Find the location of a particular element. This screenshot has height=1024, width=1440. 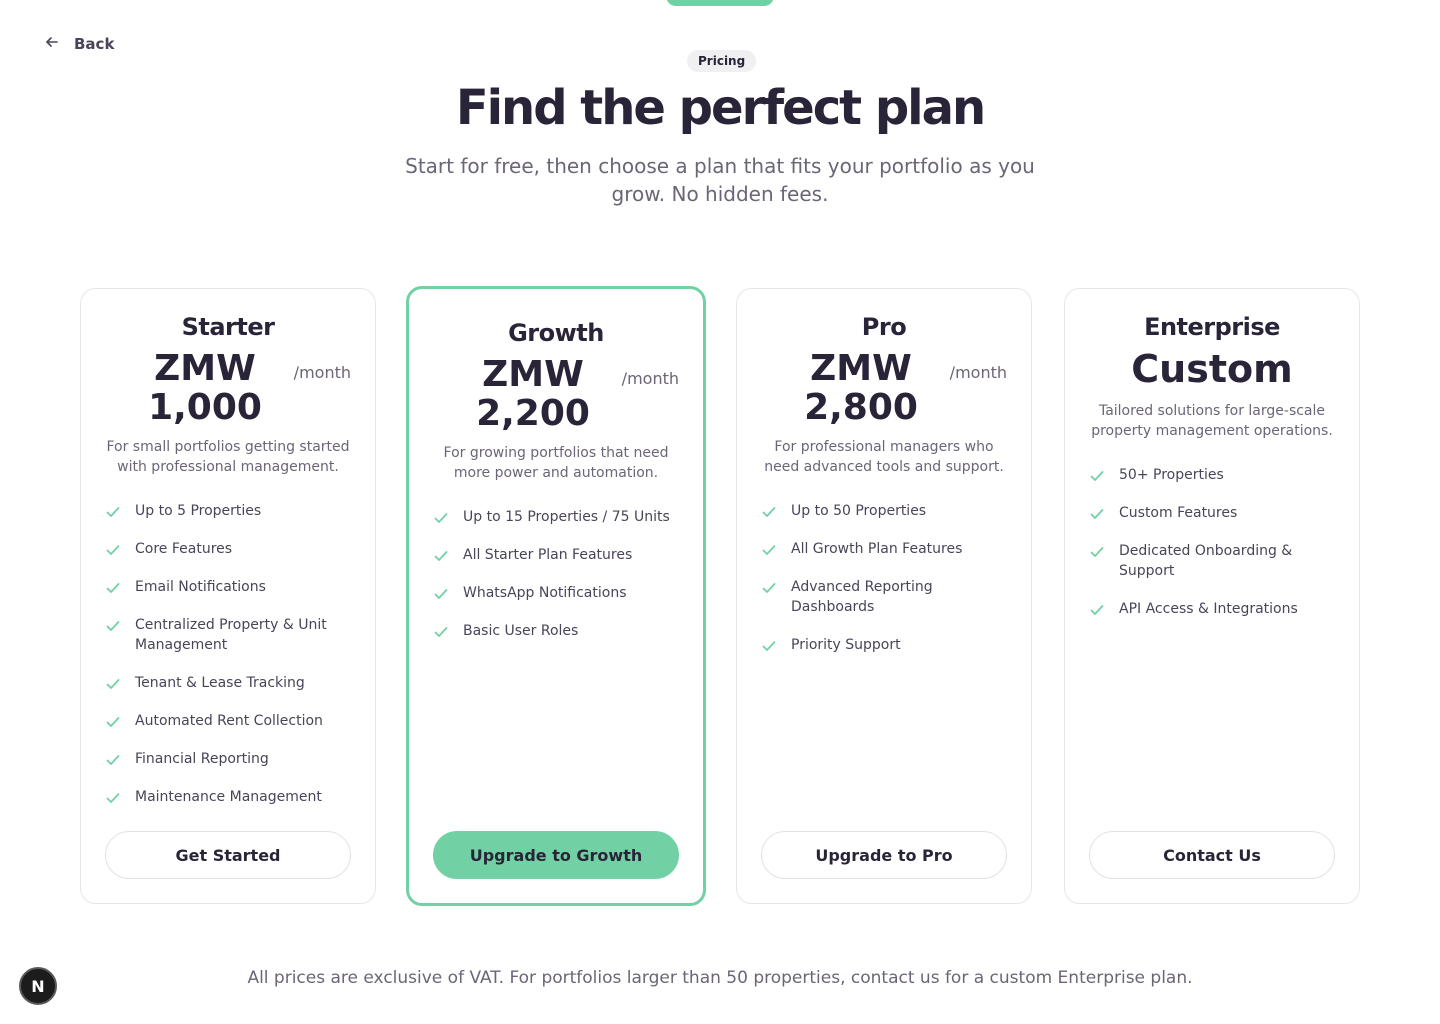

back-label: Back is located at coordinates (94, 44).